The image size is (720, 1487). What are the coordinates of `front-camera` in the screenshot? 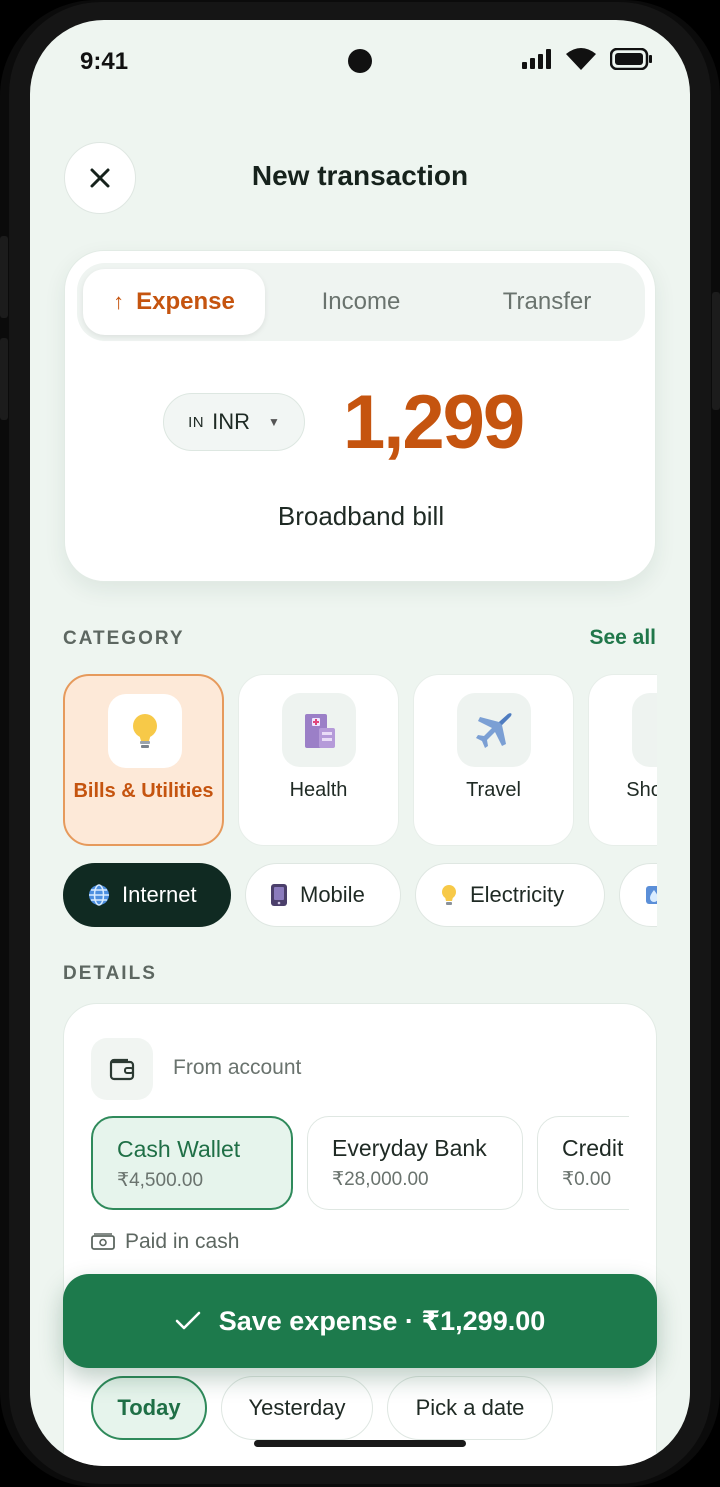 It's located at (360, 61).